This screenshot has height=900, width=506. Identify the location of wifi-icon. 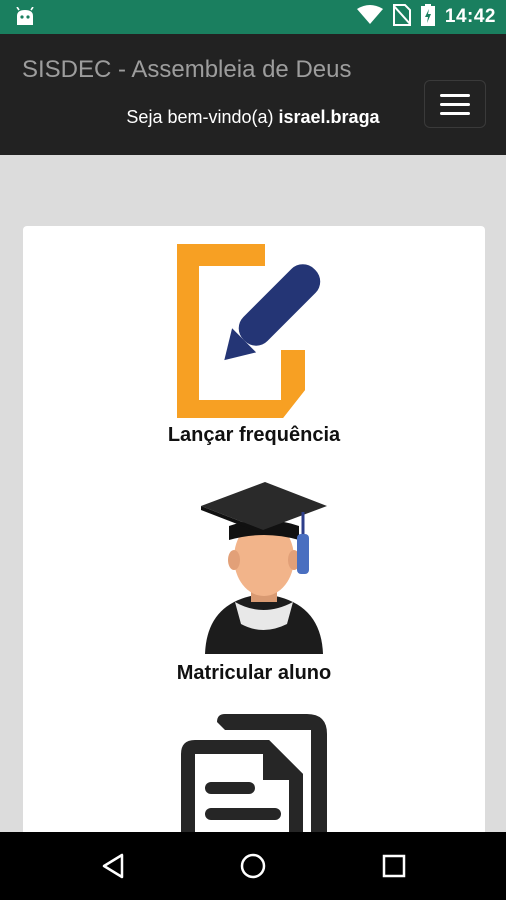
(369, 17).